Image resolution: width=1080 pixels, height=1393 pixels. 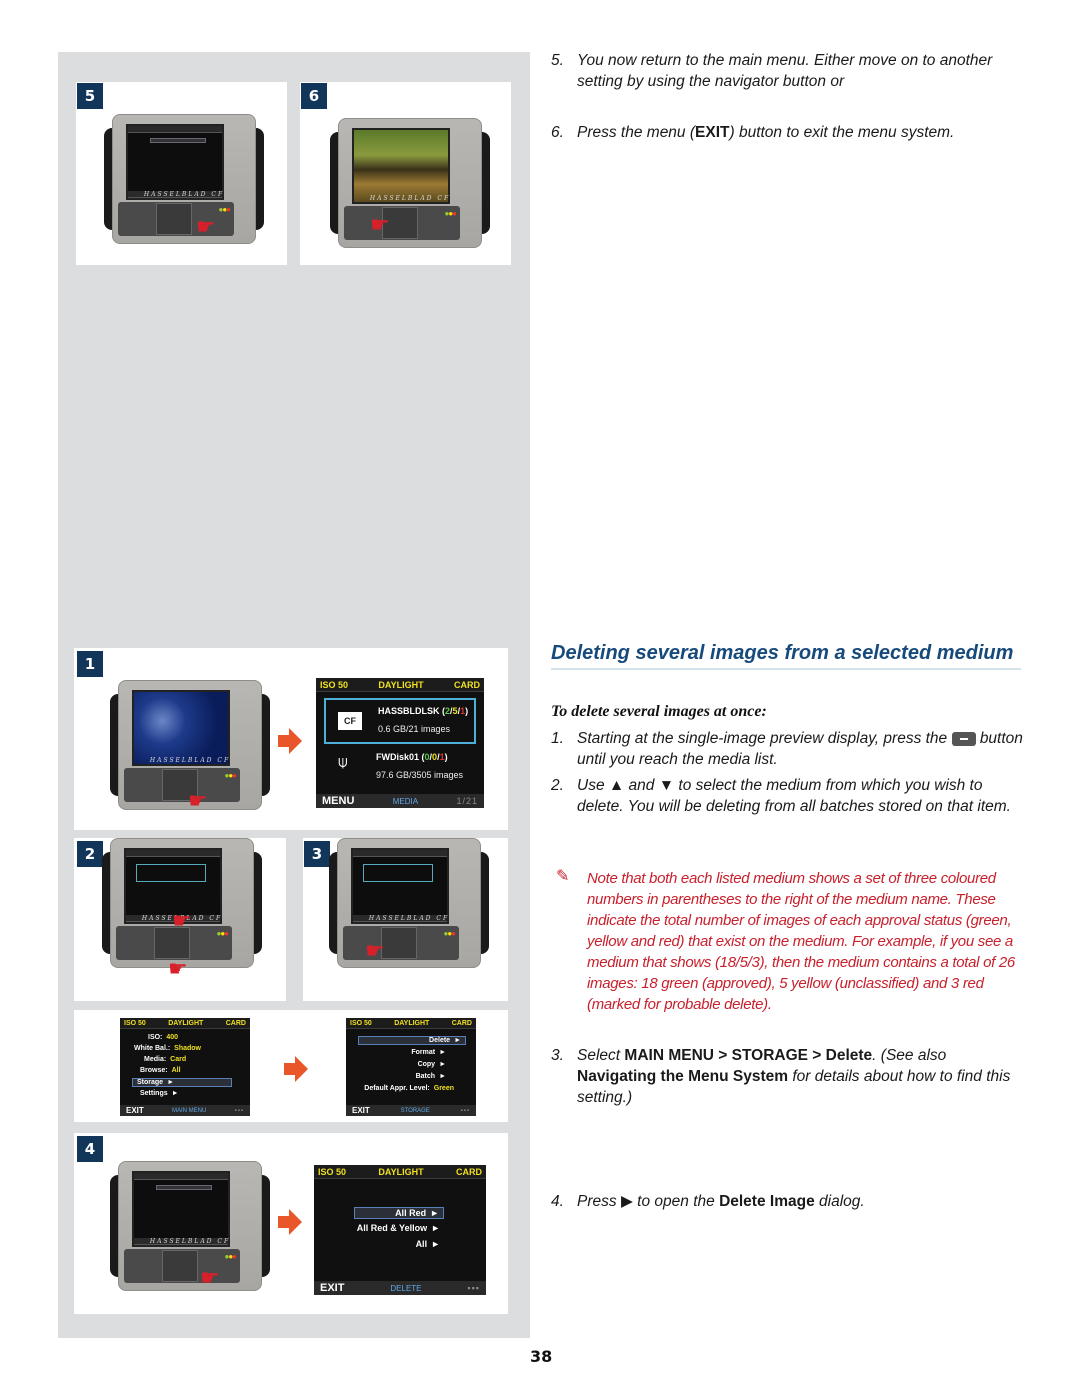 What do you see at coordinates (467, 685) in the screenshot?
I see `media-label: CARD` at bounding box center [467, 685].